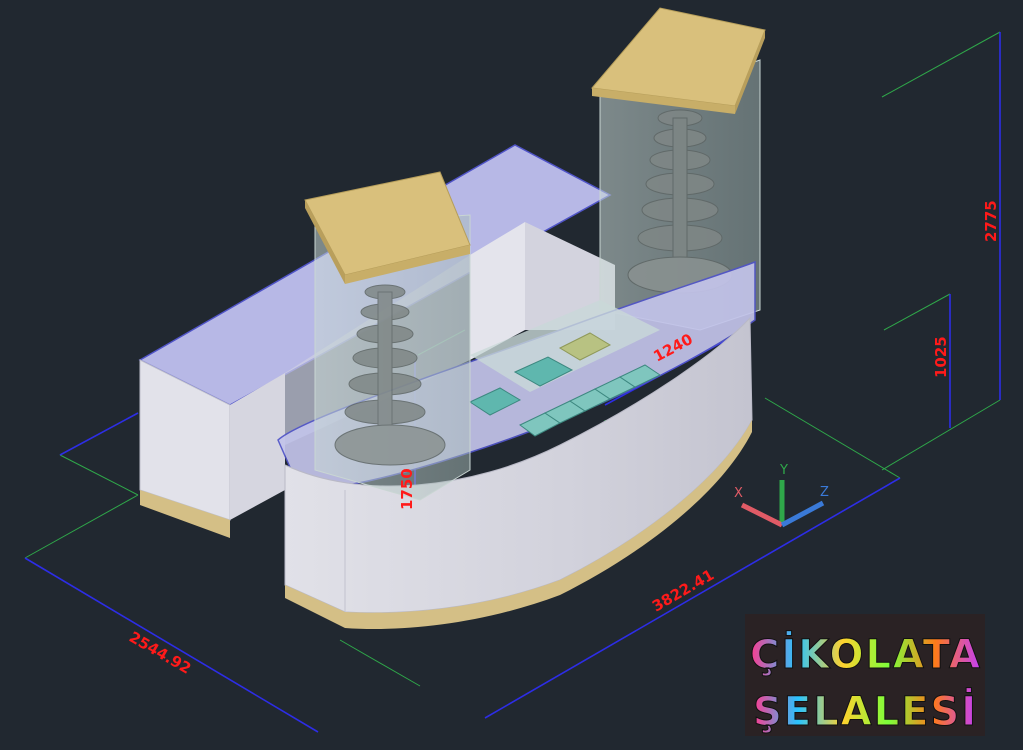 The height and width of the screenshot is (750, 1023). Describe the element at coordinates (866, 654) in the screenshot. I see `logo-line-1: ÇİKOLATA` at that location.